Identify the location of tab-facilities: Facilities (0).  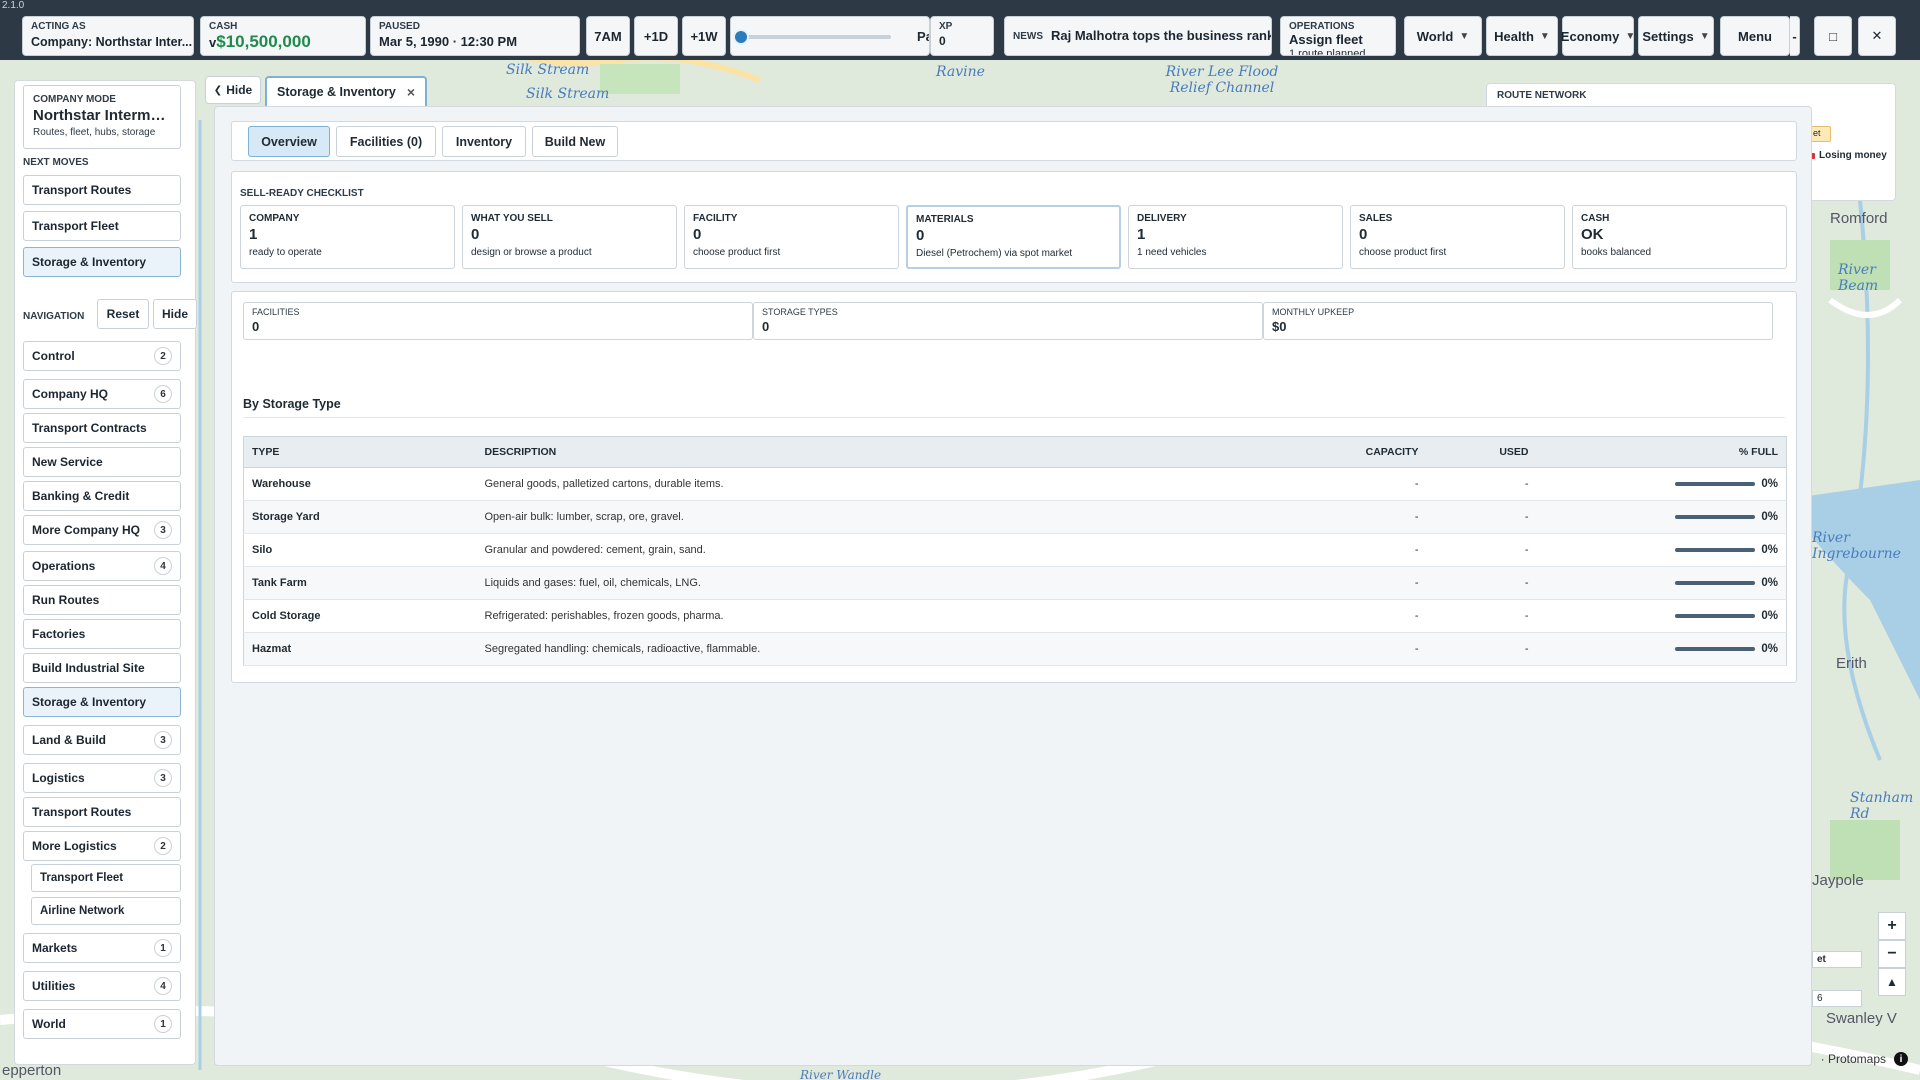
(386, 141).